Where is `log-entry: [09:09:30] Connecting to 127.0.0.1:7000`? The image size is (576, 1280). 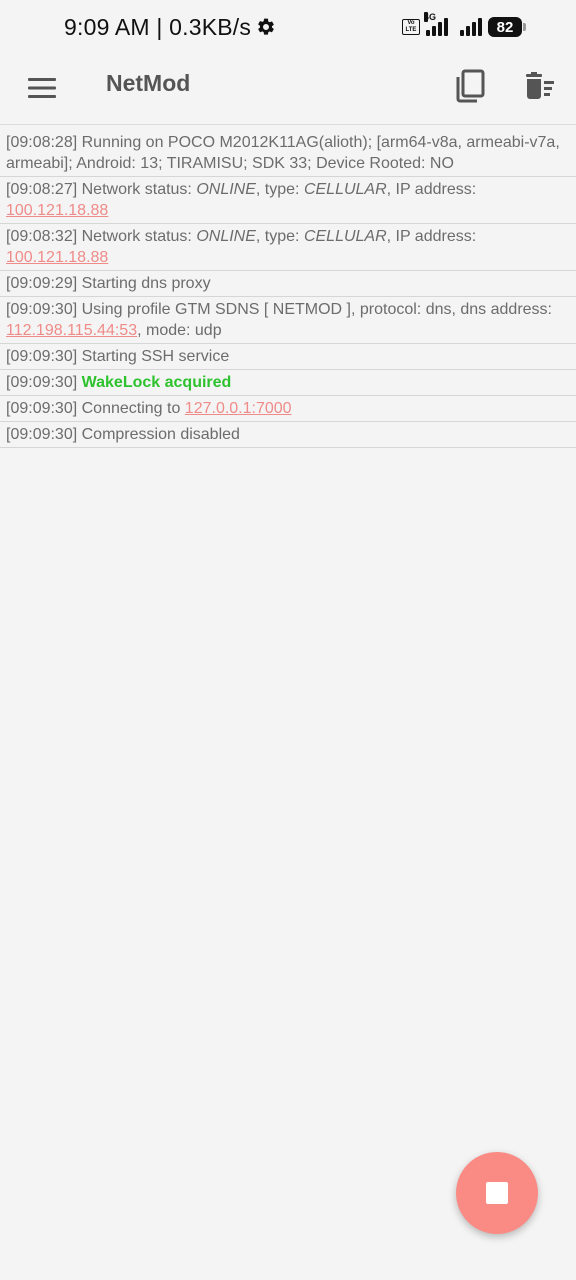 log-entry: [09:09:30] Connecting to 127.0.0.1:7000 is located at coordinates (288, 409).